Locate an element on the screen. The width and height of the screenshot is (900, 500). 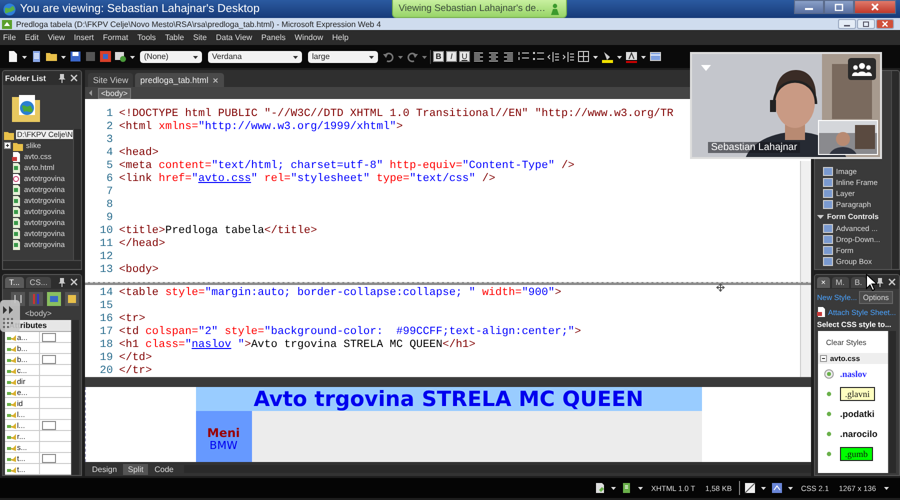
menu-item: Data View is located at coordinates (234, 37).